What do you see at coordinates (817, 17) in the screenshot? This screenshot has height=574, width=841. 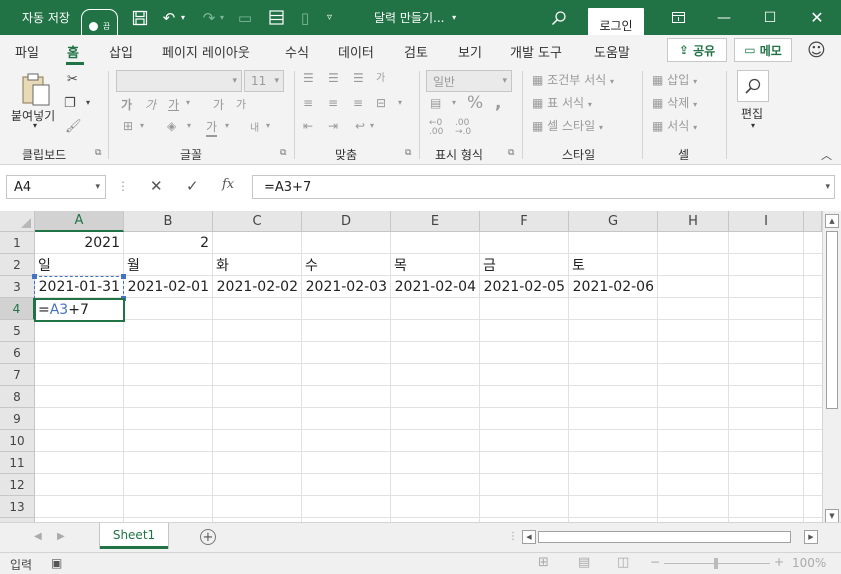 I see `close-icon: ✕` at bounding box center [817, 17].